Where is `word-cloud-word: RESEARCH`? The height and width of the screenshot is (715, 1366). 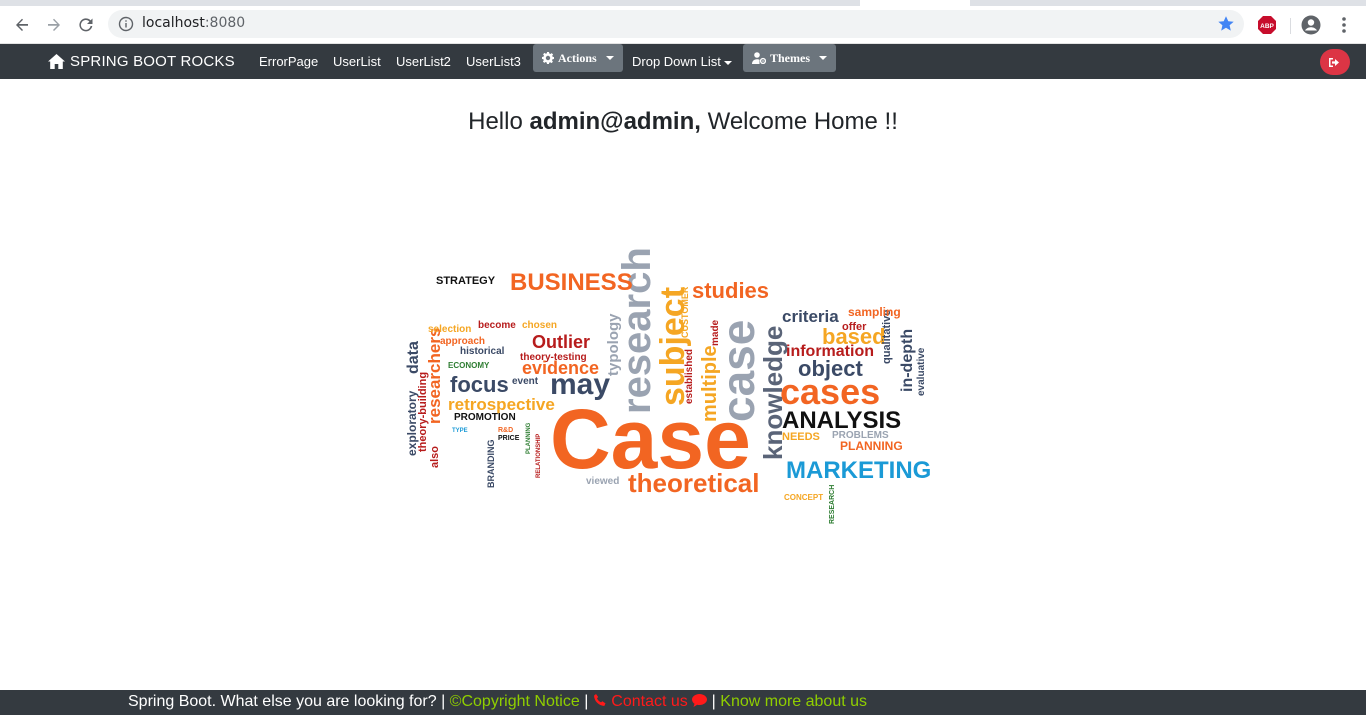
word-cloud-word: RESEARCH is located at coordinates (832, 504).